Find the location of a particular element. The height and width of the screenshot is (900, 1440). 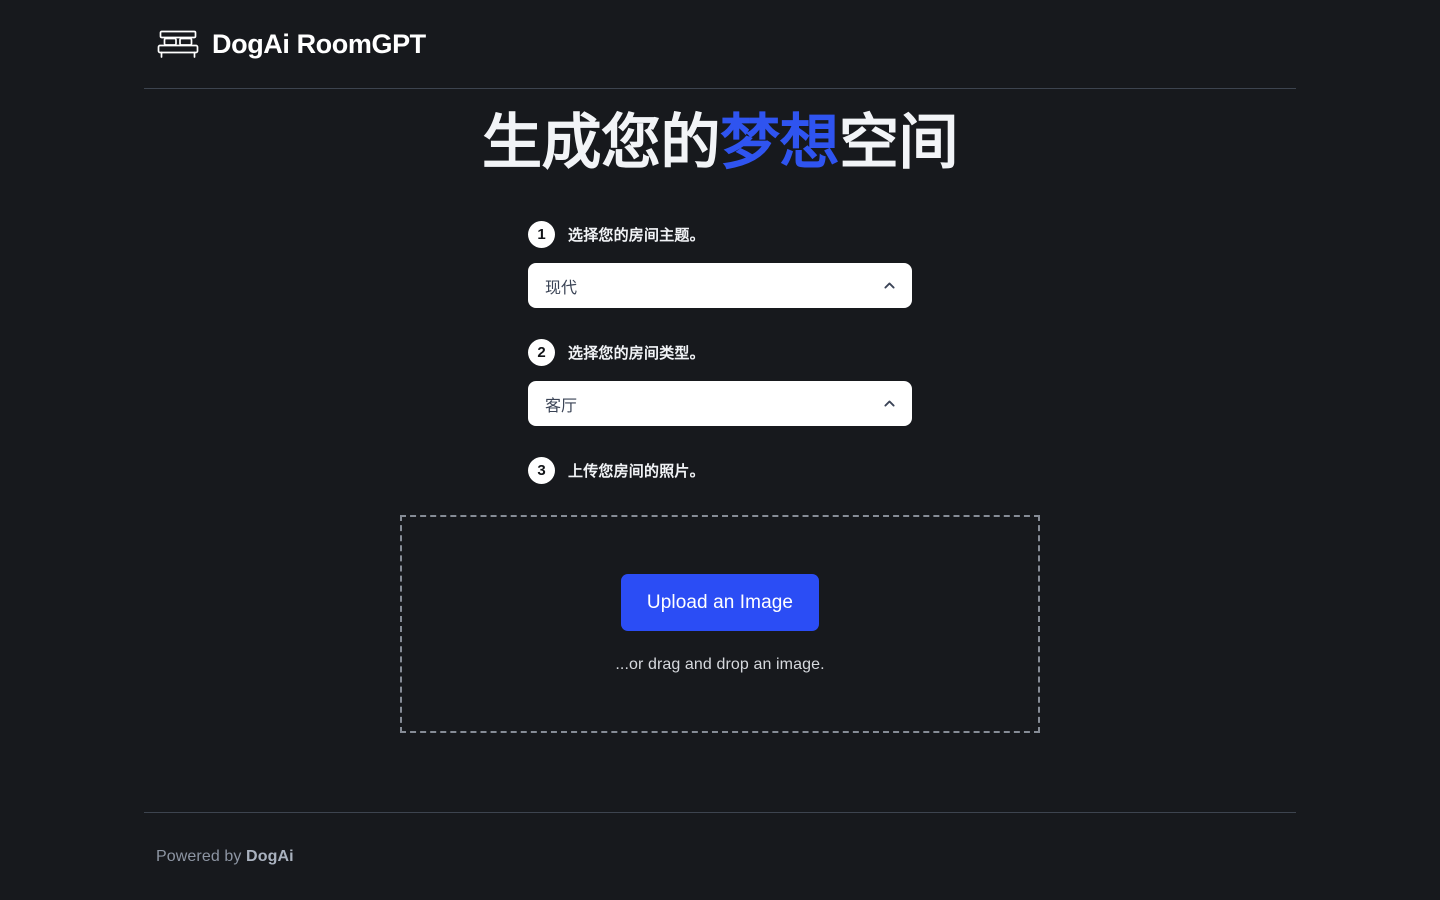

room-type-select: 客厅 is located at coordinates (720, 403).